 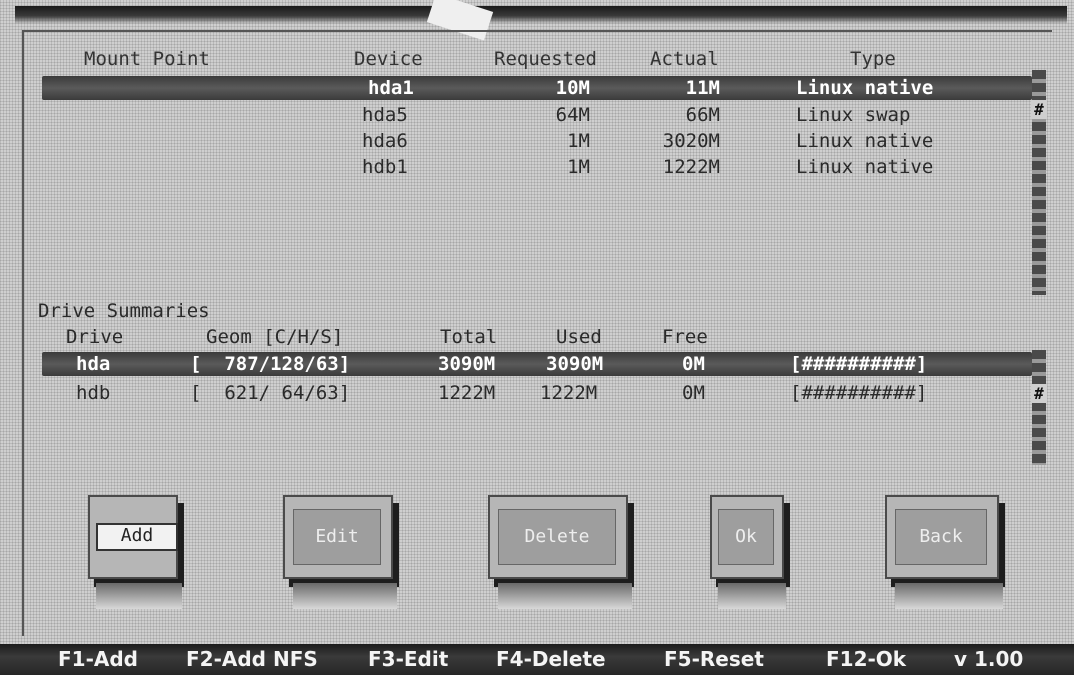 What do you see at coordinates (685, 337) in the screenshot?
I see `drive-col-header-free: Free` at bounding box center [685, 337].